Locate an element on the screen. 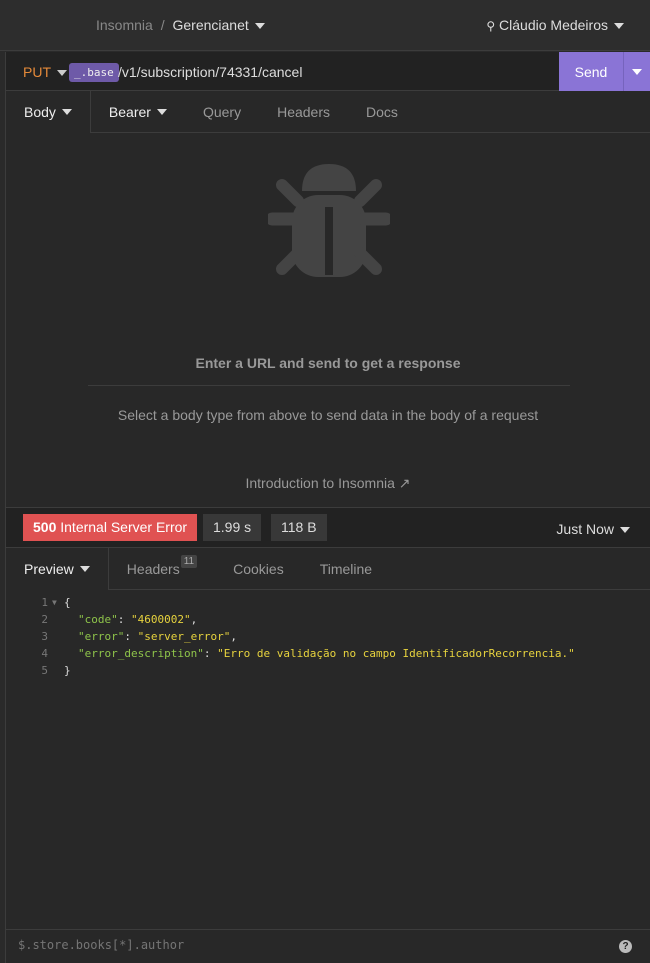 The height and width of the screenshot is (963, 650). code-text: } is located at coordinates (67, 670).